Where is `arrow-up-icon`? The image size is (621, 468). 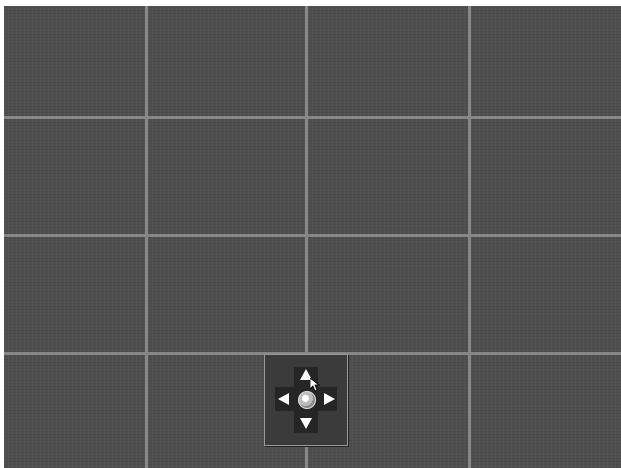
arrow-up-icon is located at coordinates (306, 375).